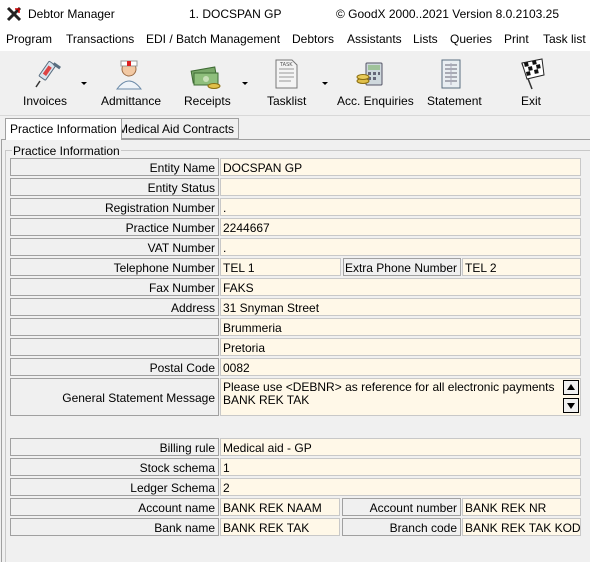 The image size is (590, 562). I want to click on admittance-button: Admittance, so click(130, 82).